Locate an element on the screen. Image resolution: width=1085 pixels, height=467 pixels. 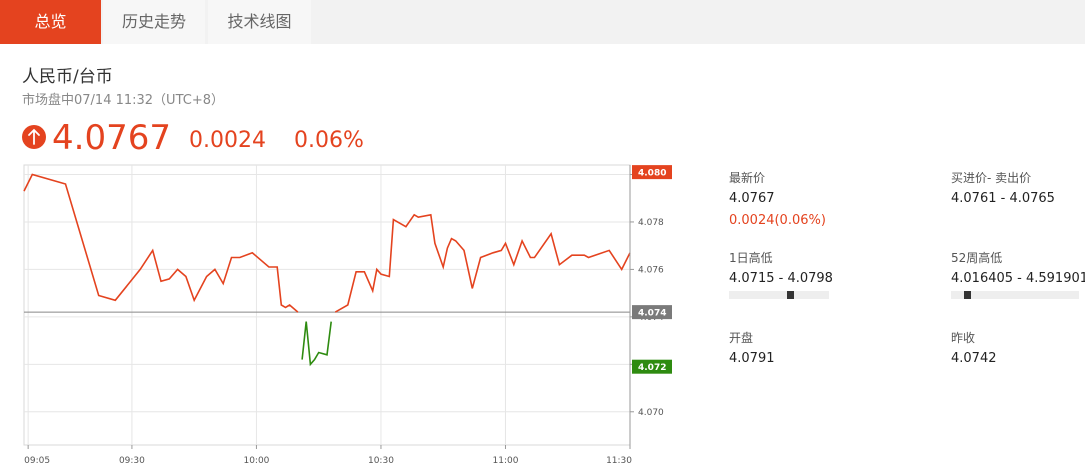
market-status: 市场盘中07/14 11:32（UTC+8） is located at coordinates (123, 100).